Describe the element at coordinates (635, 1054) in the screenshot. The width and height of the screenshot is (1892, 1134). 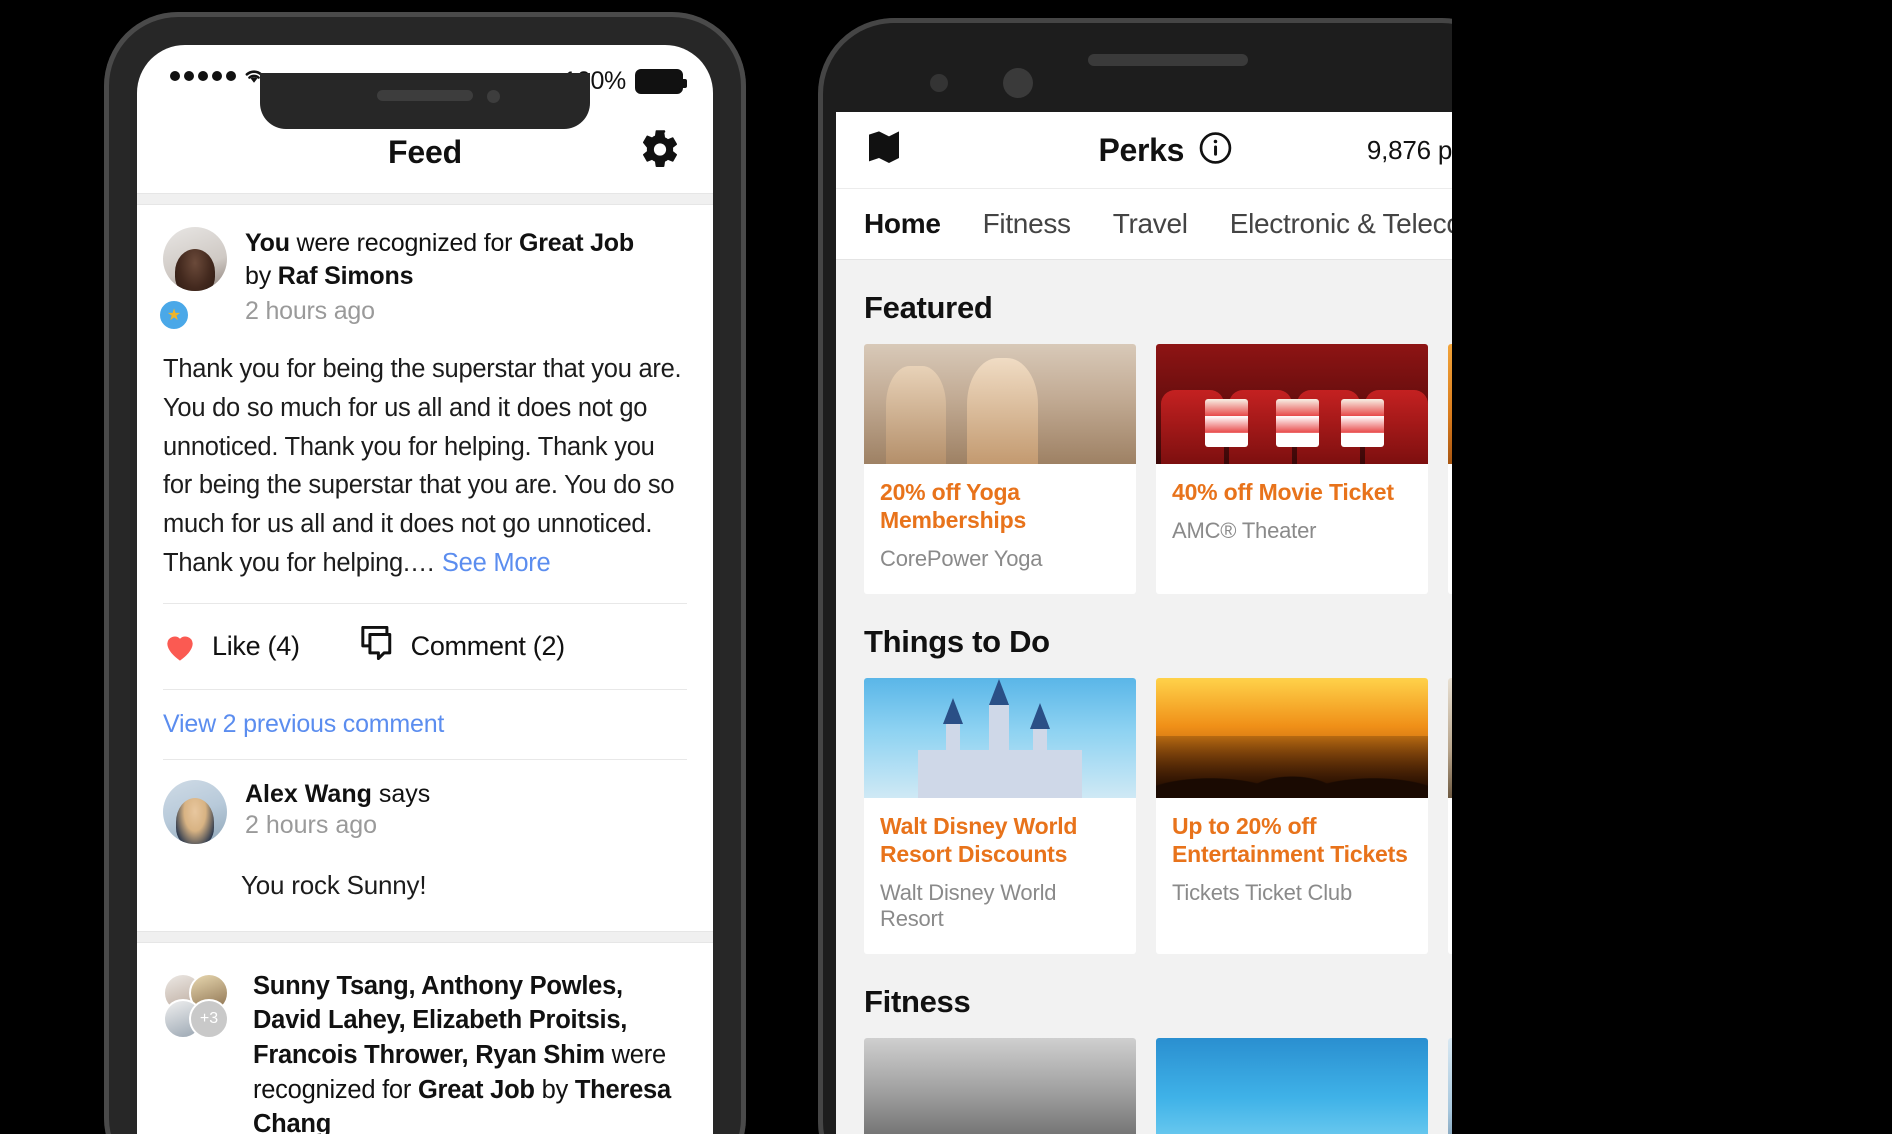
I see `post-were-label: were` at that location.